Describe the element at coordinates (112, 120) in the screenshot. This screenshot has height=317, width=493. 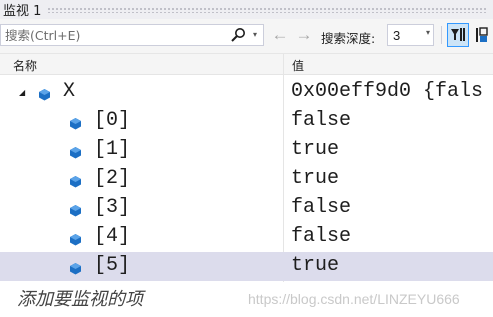
I see `row-name: [0]` at that location.